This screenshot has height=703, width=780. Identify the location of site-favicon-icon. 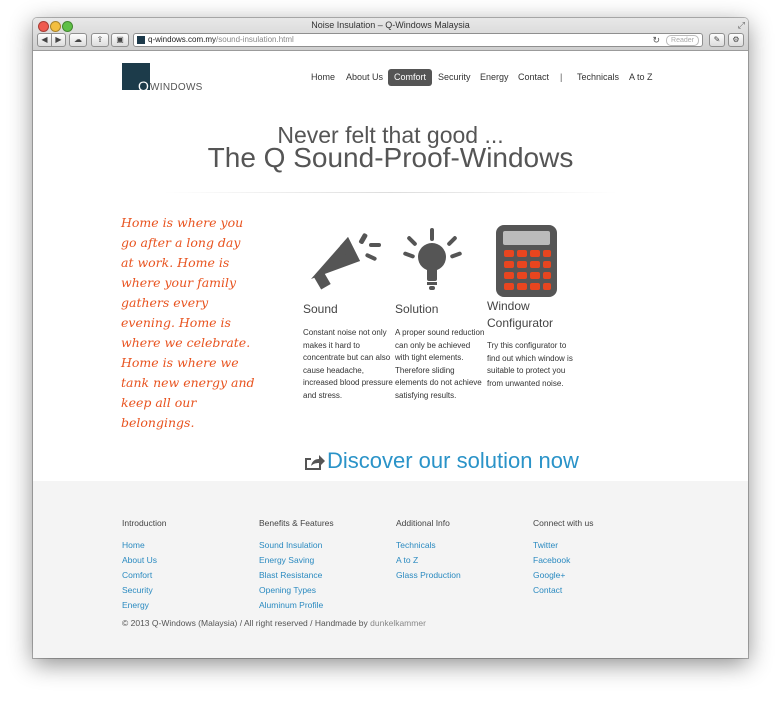
(141, 40).